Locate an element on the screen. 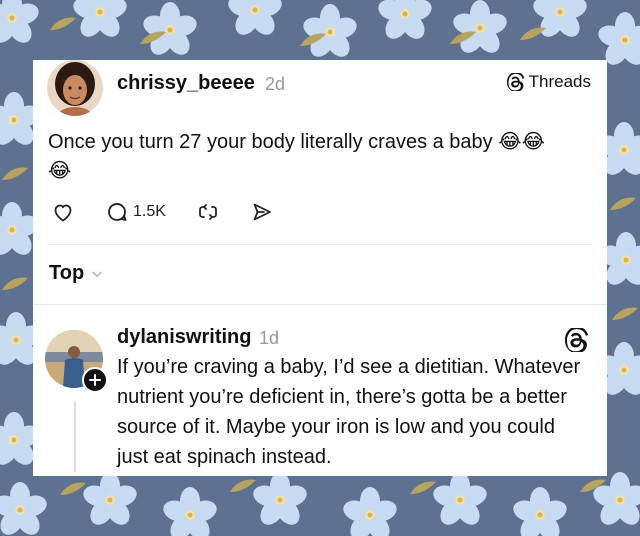 The image size is (640, 536). comment-button: 1.5K is located at coordinates (135, 212).